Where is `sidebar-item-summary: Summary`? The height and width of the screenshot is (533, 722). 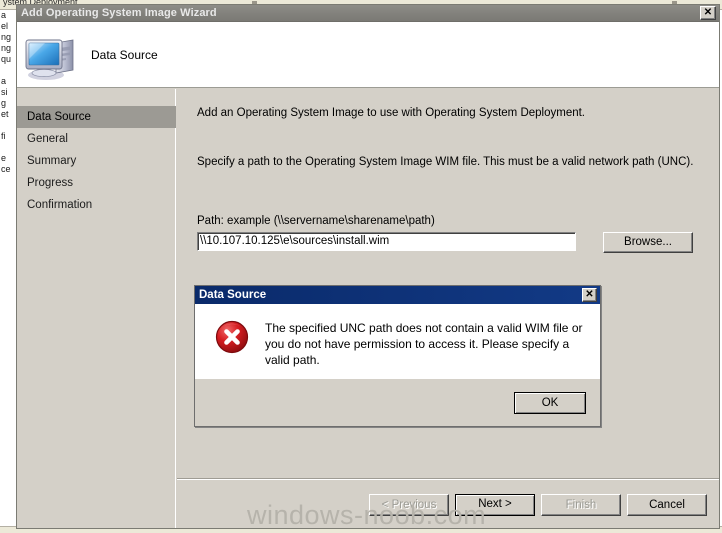 sidebar-item-summary: Summary is located at coordinates (96, 161).